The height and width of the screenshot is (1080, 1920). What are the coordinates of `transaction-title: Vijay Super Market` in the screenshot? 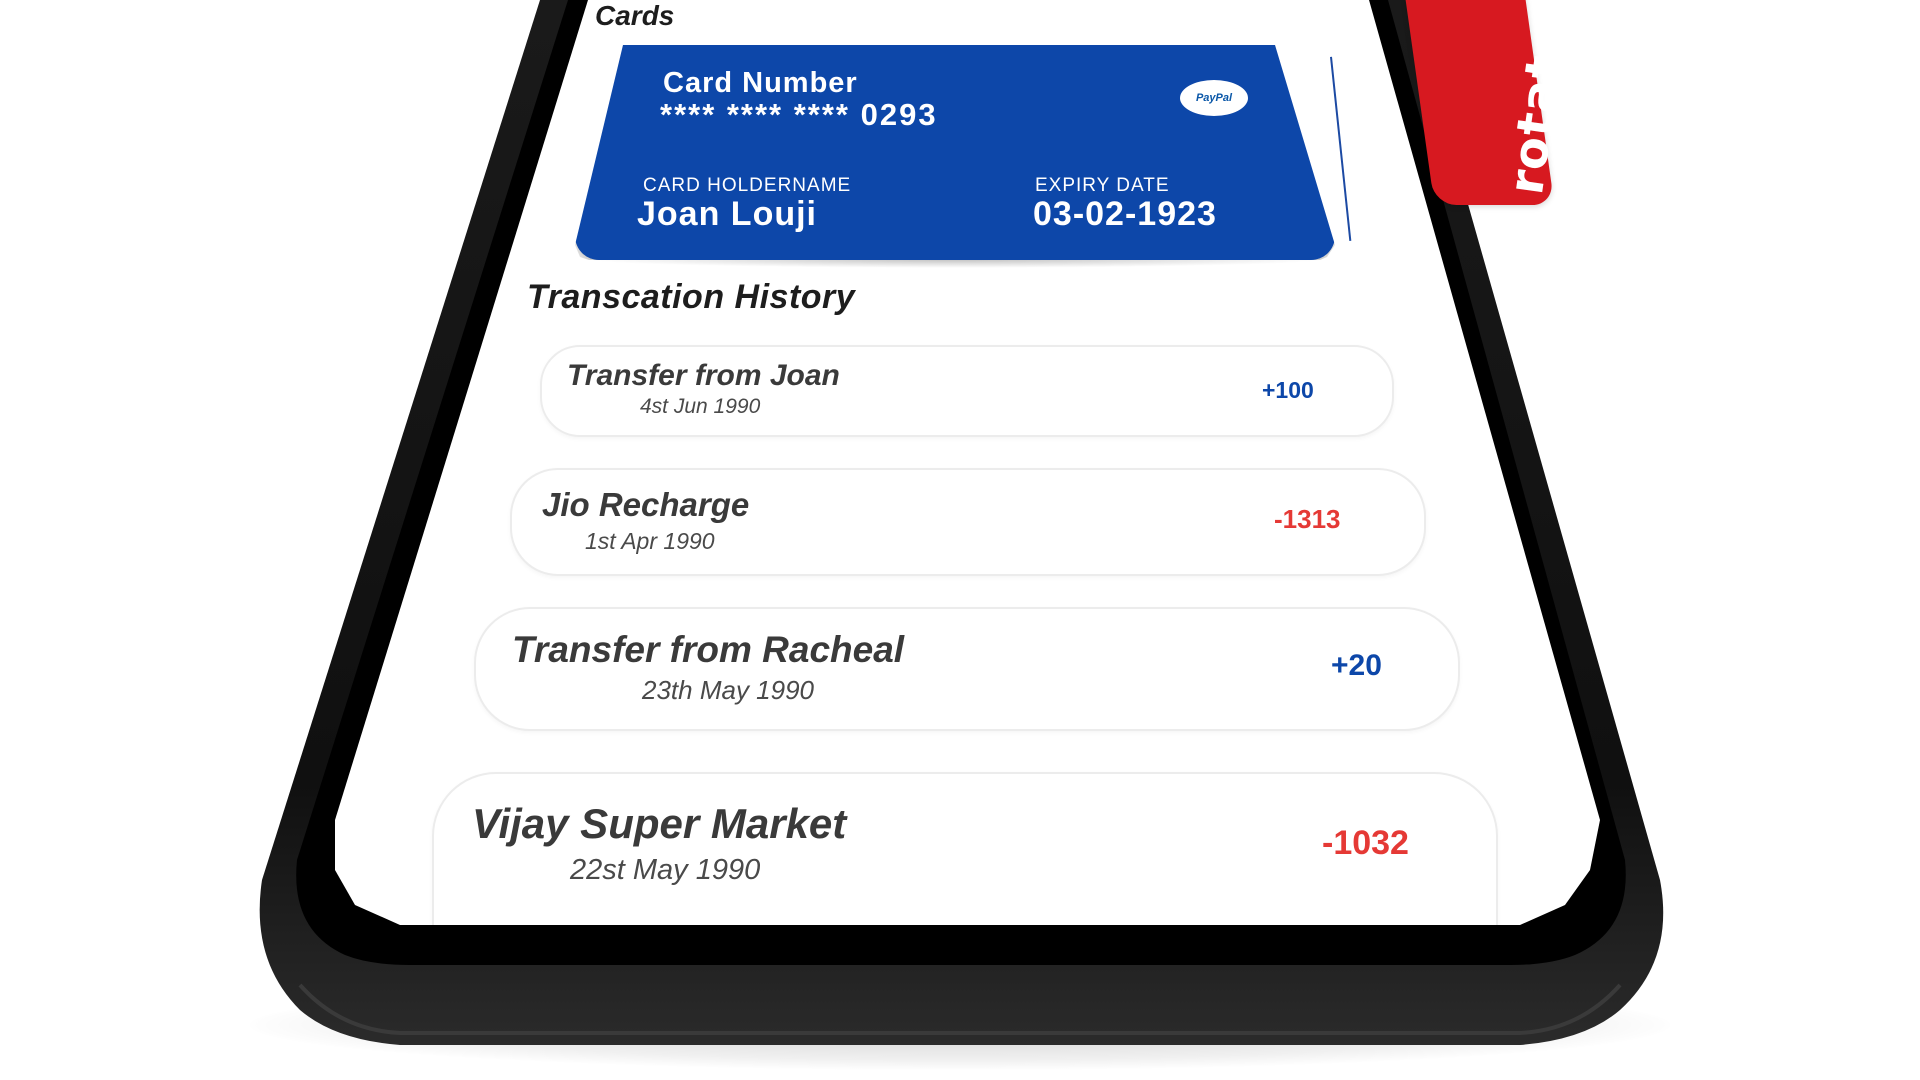 It's located at (659, 823).